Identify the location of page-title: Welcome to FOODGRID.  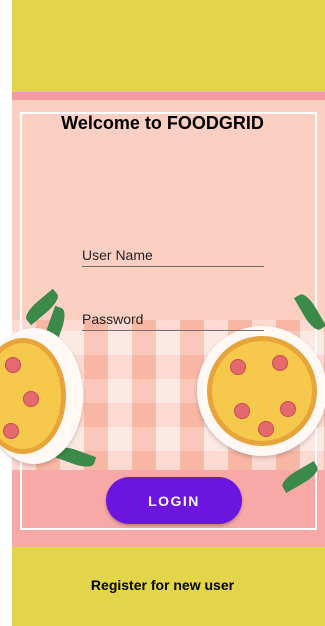
(162, 123).